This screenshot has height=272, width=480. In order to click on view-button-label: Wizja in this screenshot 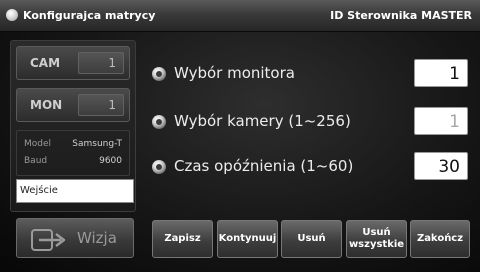, I will do `click(97, 238)`.